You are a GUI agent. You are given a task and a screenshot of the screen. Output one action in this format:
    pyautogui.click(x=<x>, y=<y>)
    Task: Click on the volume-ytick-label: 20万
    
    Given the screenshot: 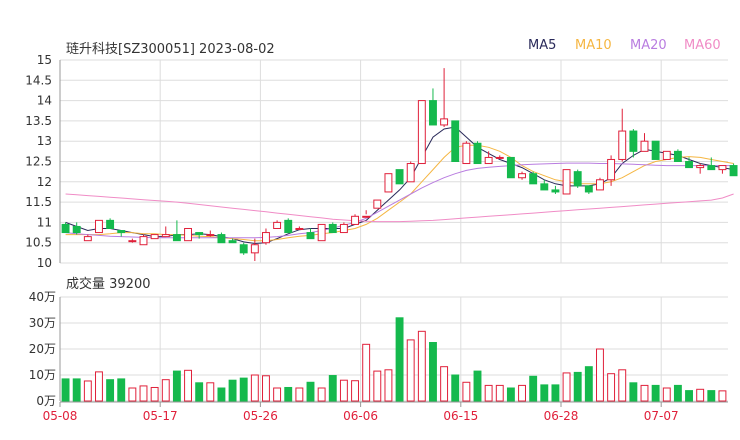 What is the action you would take?
    pyautogui.click(x=42, y=349)
    